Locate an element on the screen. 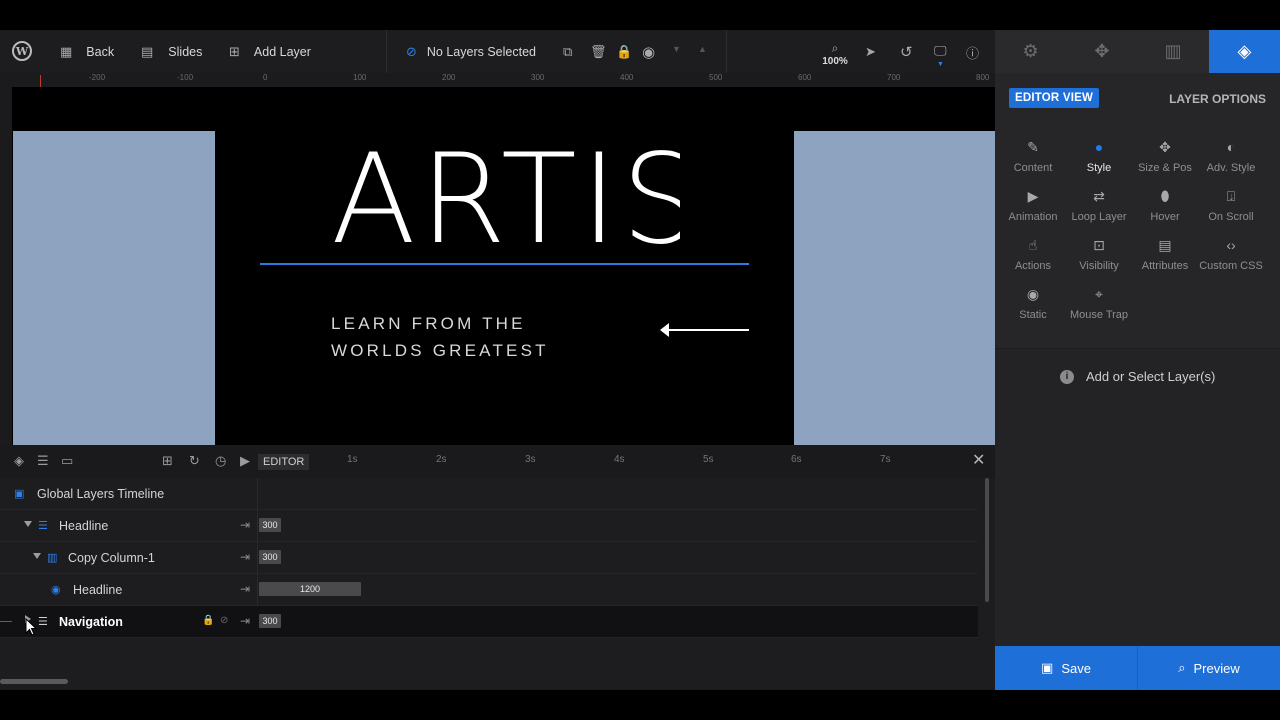 The width and height of the screenshot is (1280, 720). preview-button: ⌕ Preview is located at coordinates (1208, 668).